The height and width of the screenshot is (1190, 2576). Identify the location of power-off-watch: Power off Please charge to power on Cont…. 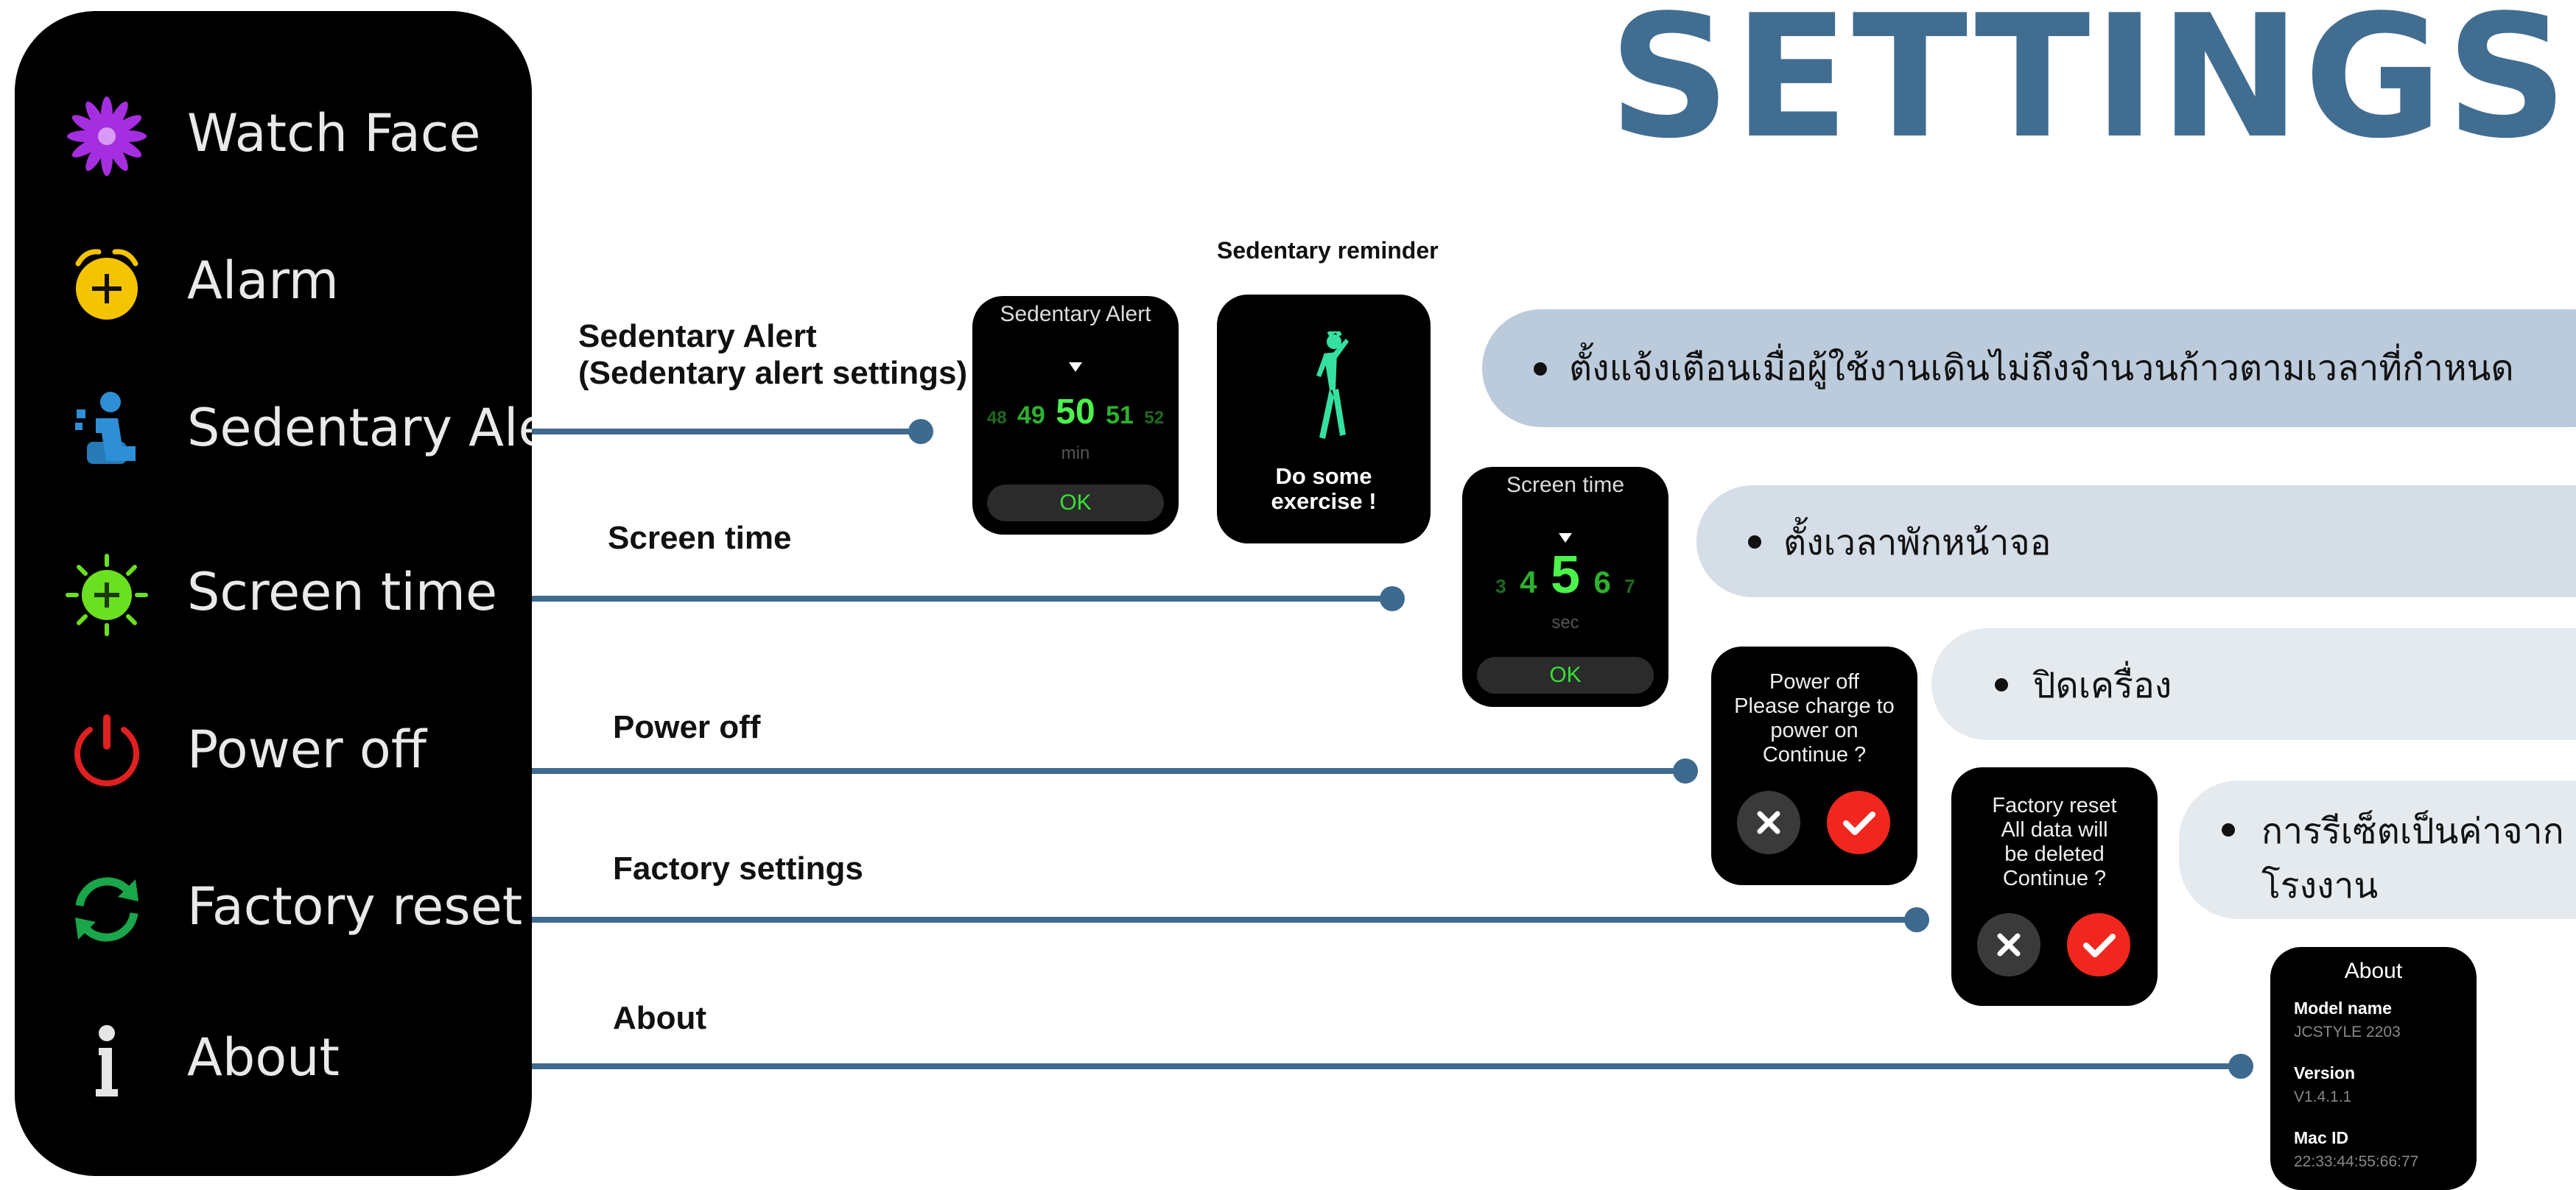
(1814, 766).